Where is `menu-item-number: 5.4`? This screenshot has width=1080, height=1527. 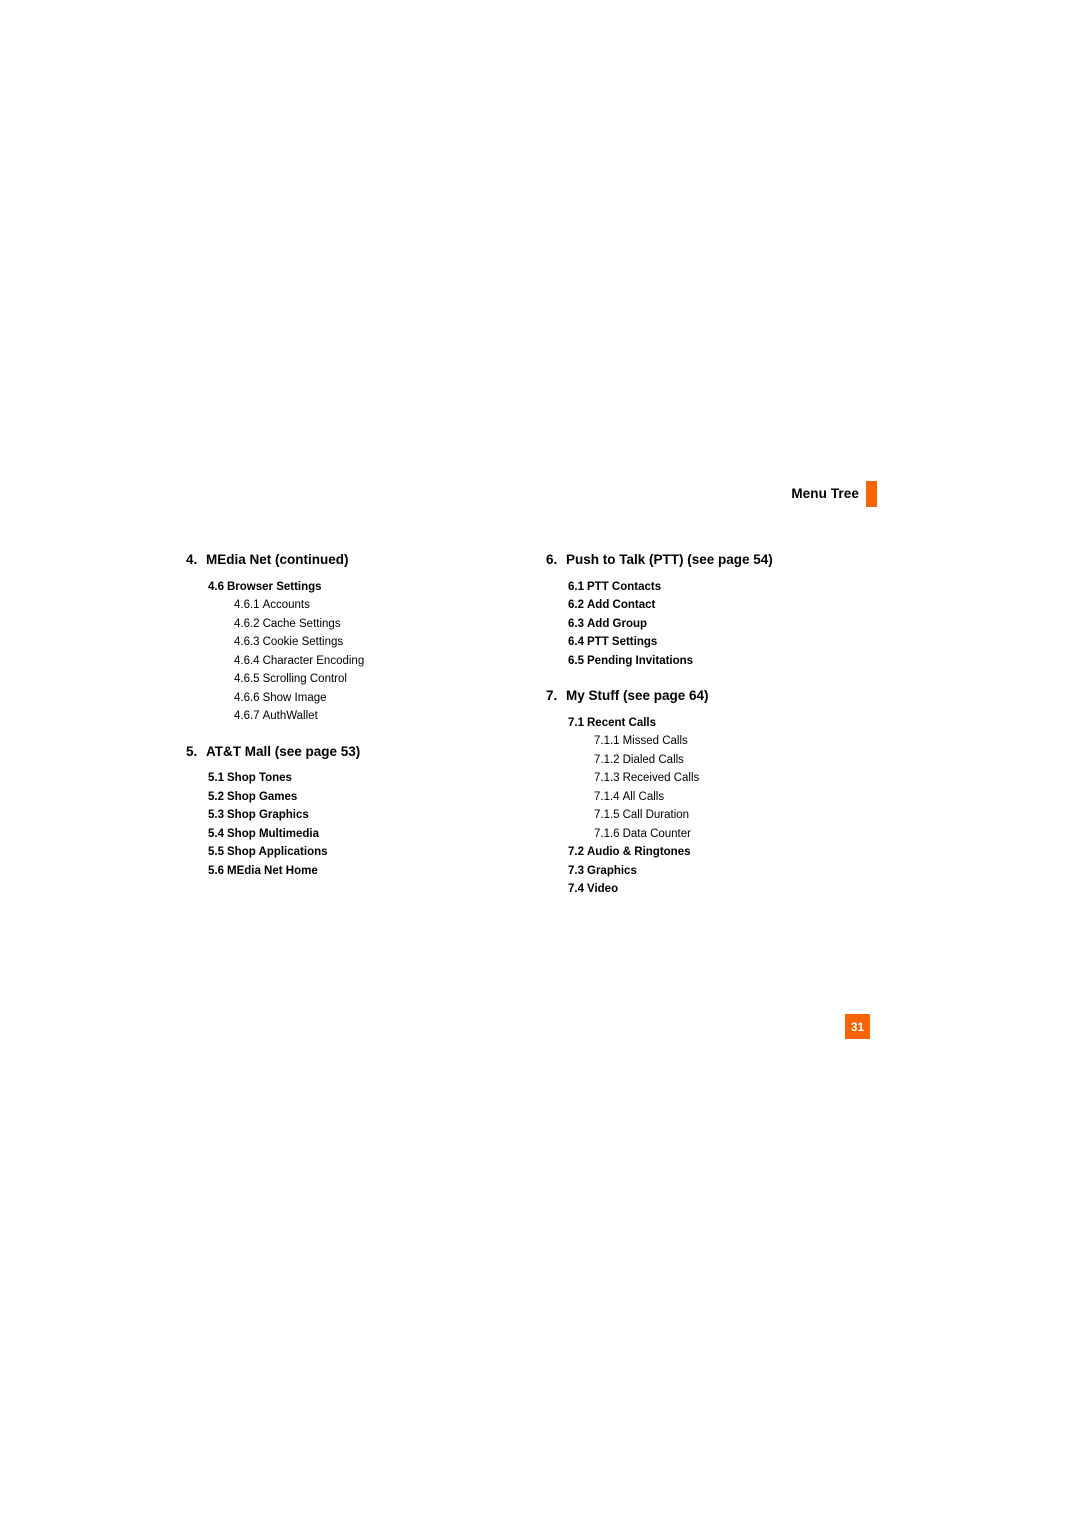 menu-item-number: 5.4 is located at coordinates (216, 833).